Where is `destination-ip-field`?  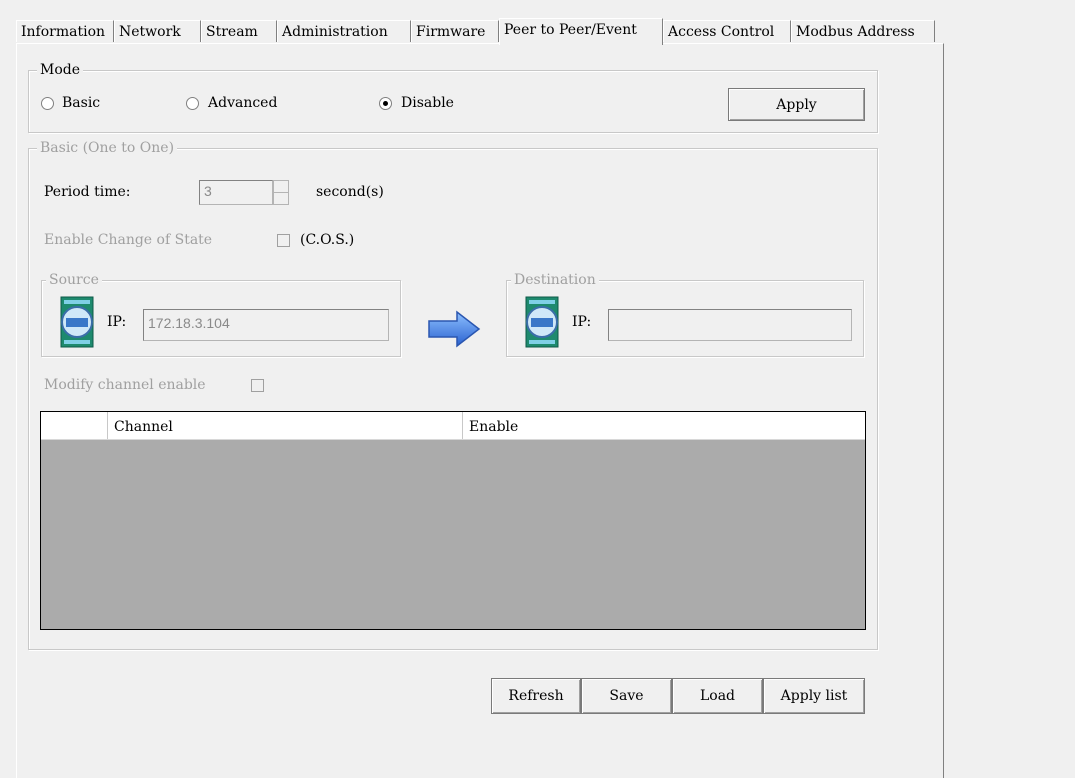 destination-ip-field is located at coordinates (730, 325).